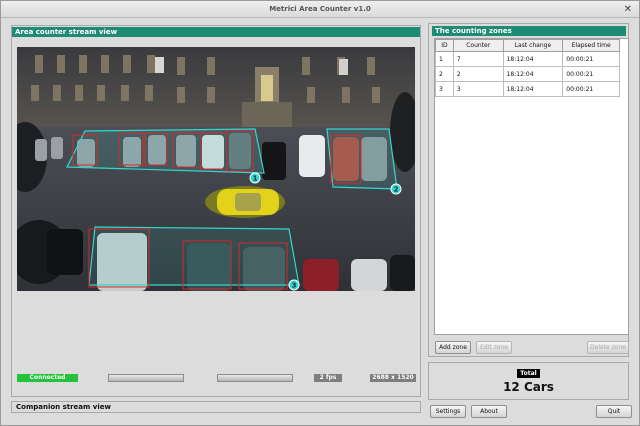  I want to click on zones-panel-title: The counting zones, so click(529, 31).